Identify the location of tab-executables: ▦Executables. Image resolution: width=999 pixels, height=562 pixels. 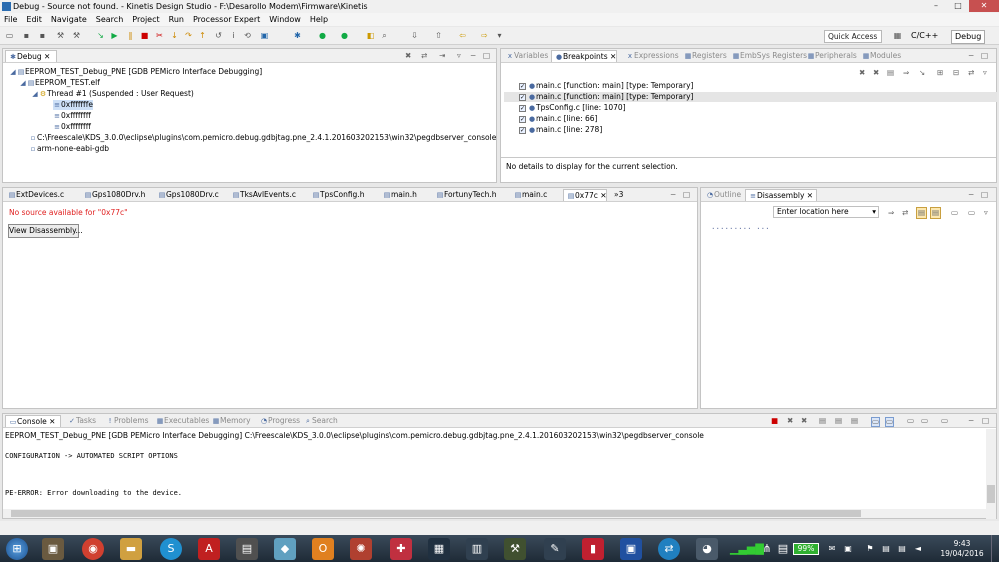
(181, 421).